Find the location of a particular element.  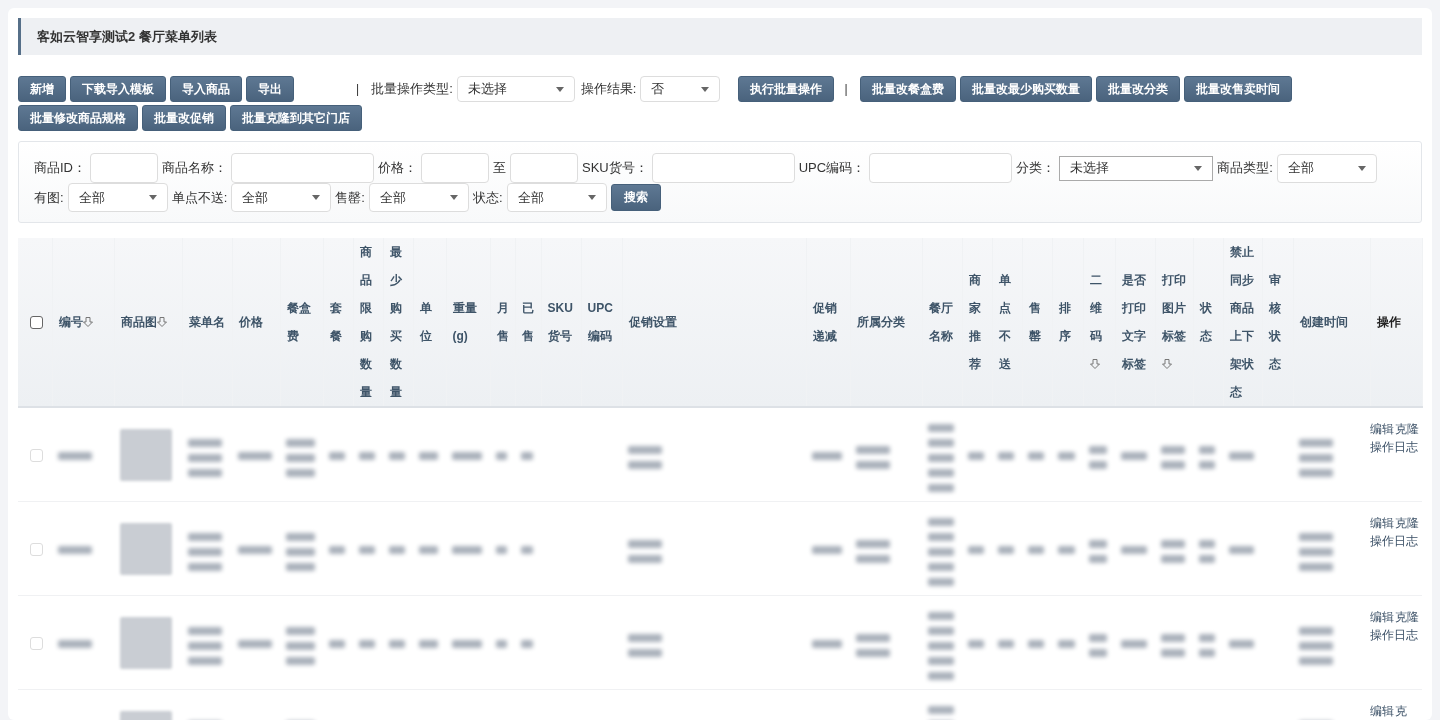

column-header: 售罄 is located at coordinates (1035, 322).